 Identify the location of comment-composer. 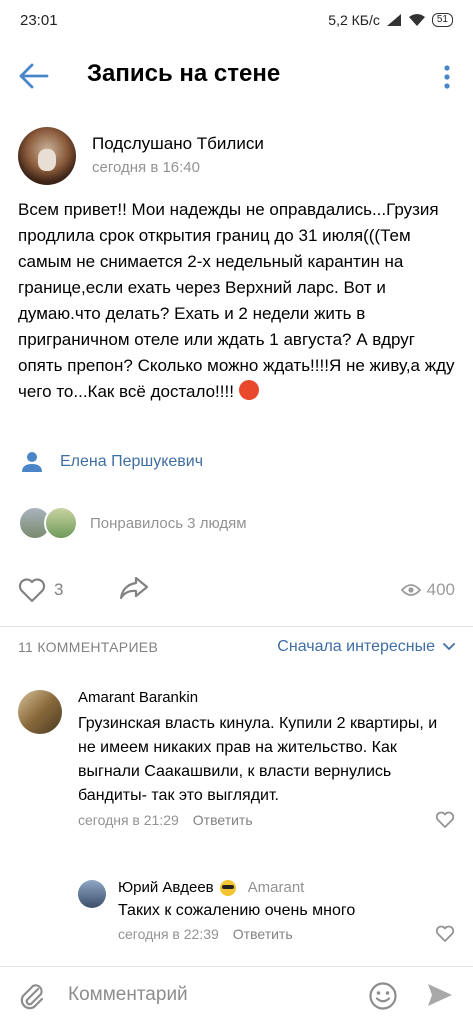
(236, 995).